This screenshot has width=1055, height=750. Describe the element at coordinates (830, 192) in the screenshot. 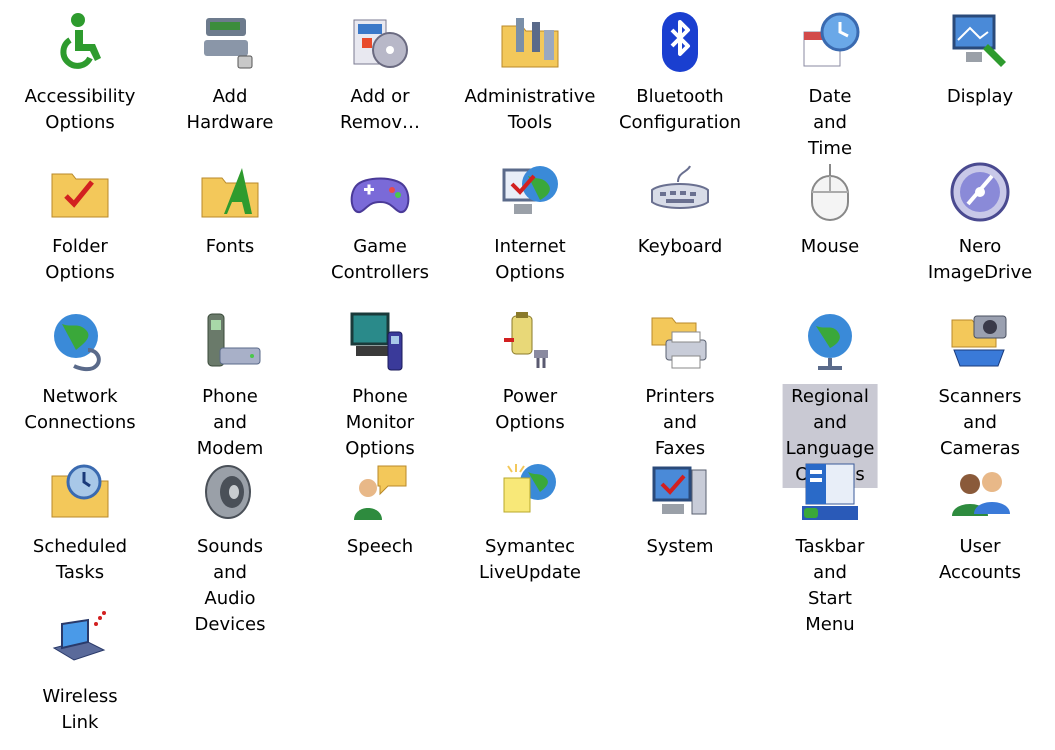

I see `mouse-icon` at that location.